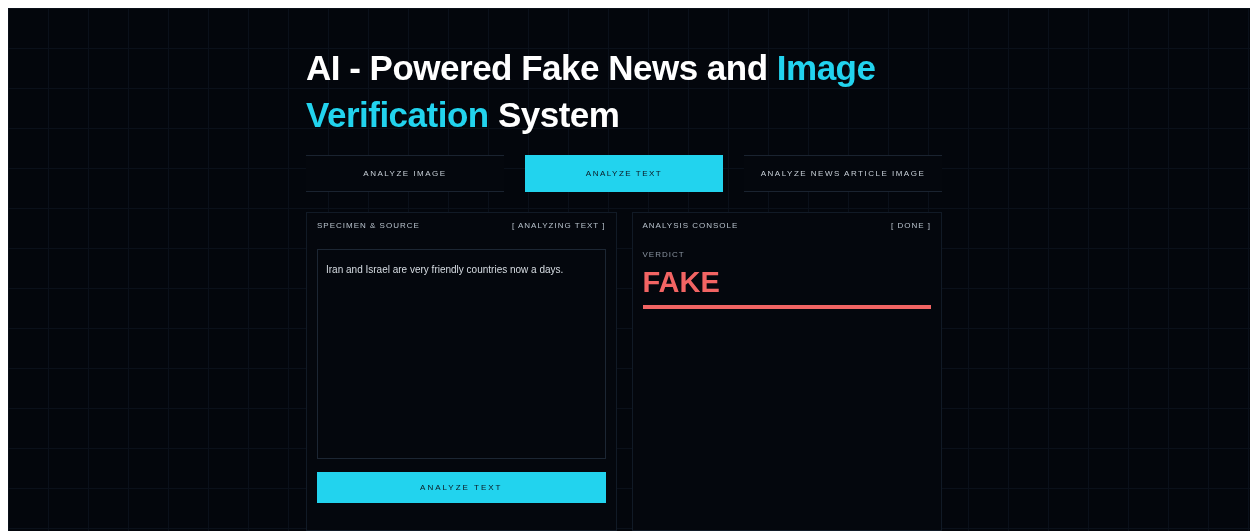 The height and width of the screenshot is (531, 1250). I want to click on verdict-text: FAKE, so click(681, 282).